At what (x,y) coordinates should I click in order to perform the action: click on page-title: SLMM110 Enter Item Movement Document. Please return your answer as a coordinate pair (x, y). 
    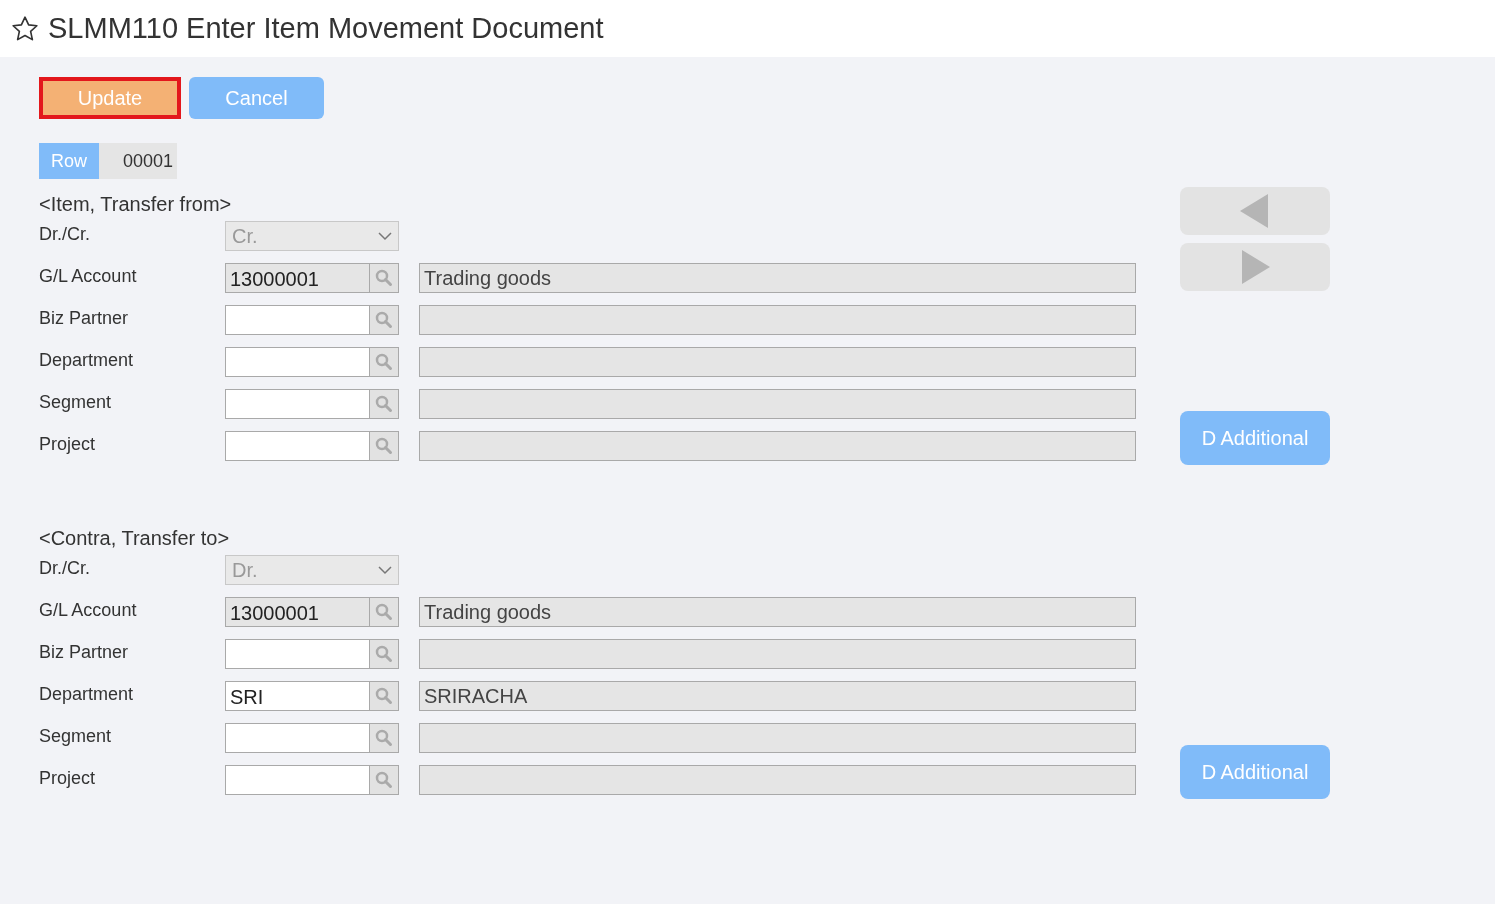
    Looking at the image, I should click on (326, 28).